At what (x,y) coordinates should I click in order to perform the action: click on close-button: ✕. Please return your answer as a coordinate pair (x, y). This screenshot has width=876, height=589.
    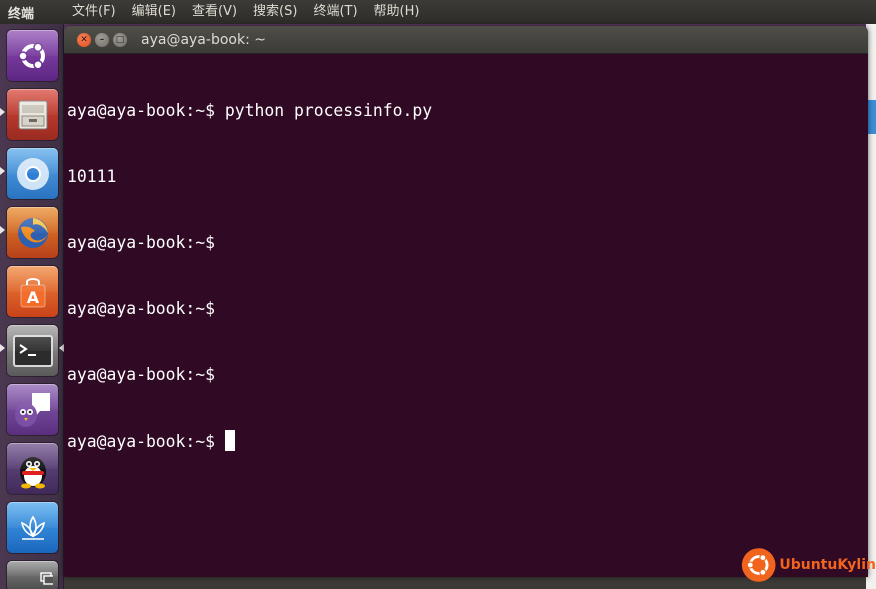
    Looking at the image, I should click on (84, 40).